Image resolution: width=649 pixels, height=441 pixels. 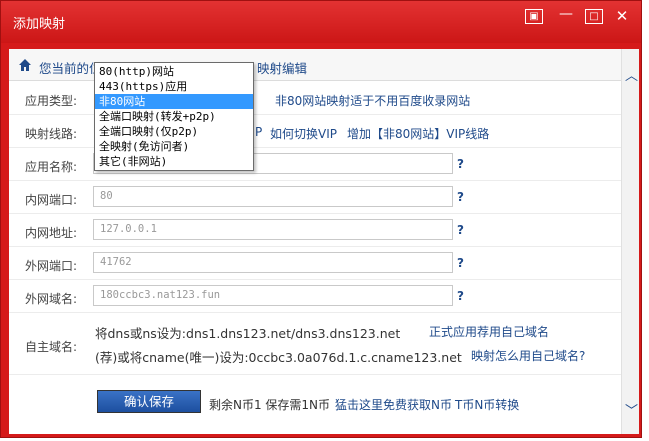 What do you see at coordinates (321, 22) in the screenshot?
I see `title-bar: 添加映射 ▣ — □ ✕` at bounding box center [321, 22].